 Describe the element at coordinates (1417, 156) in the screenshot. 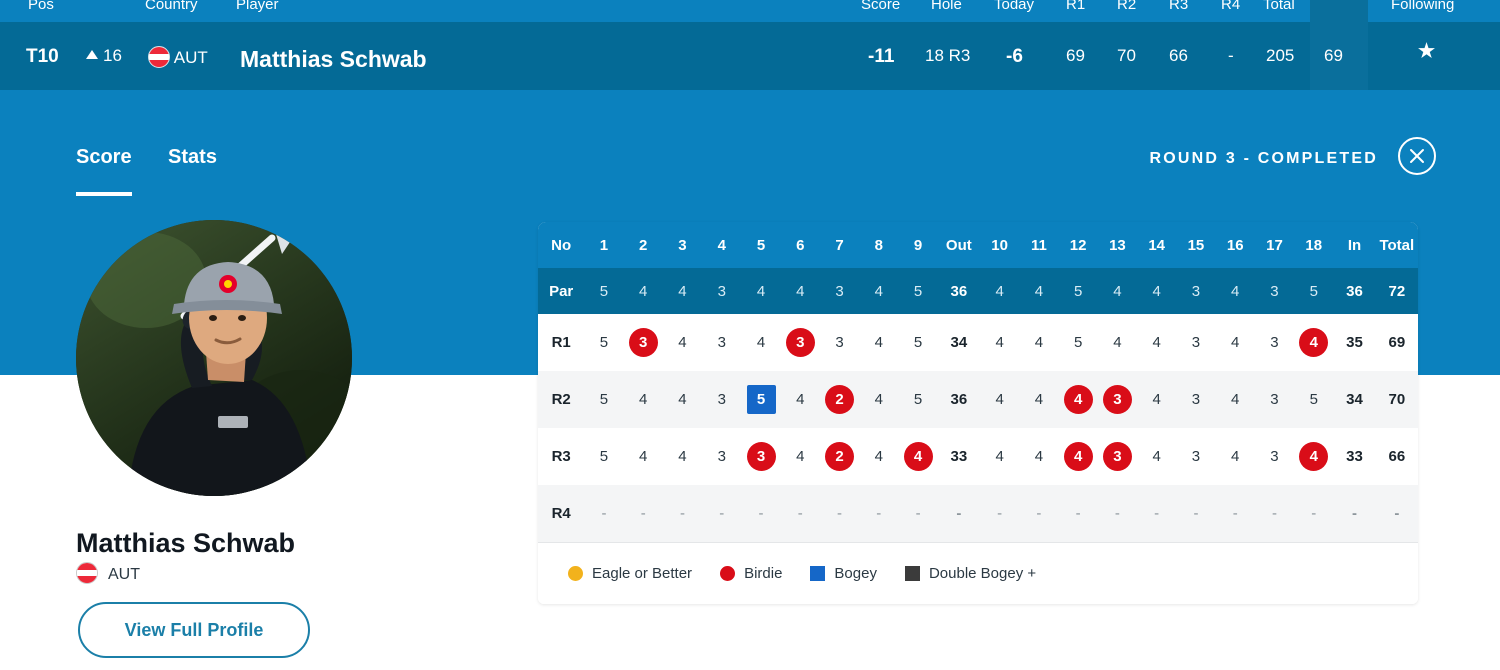

I see `close-icon` at that location.